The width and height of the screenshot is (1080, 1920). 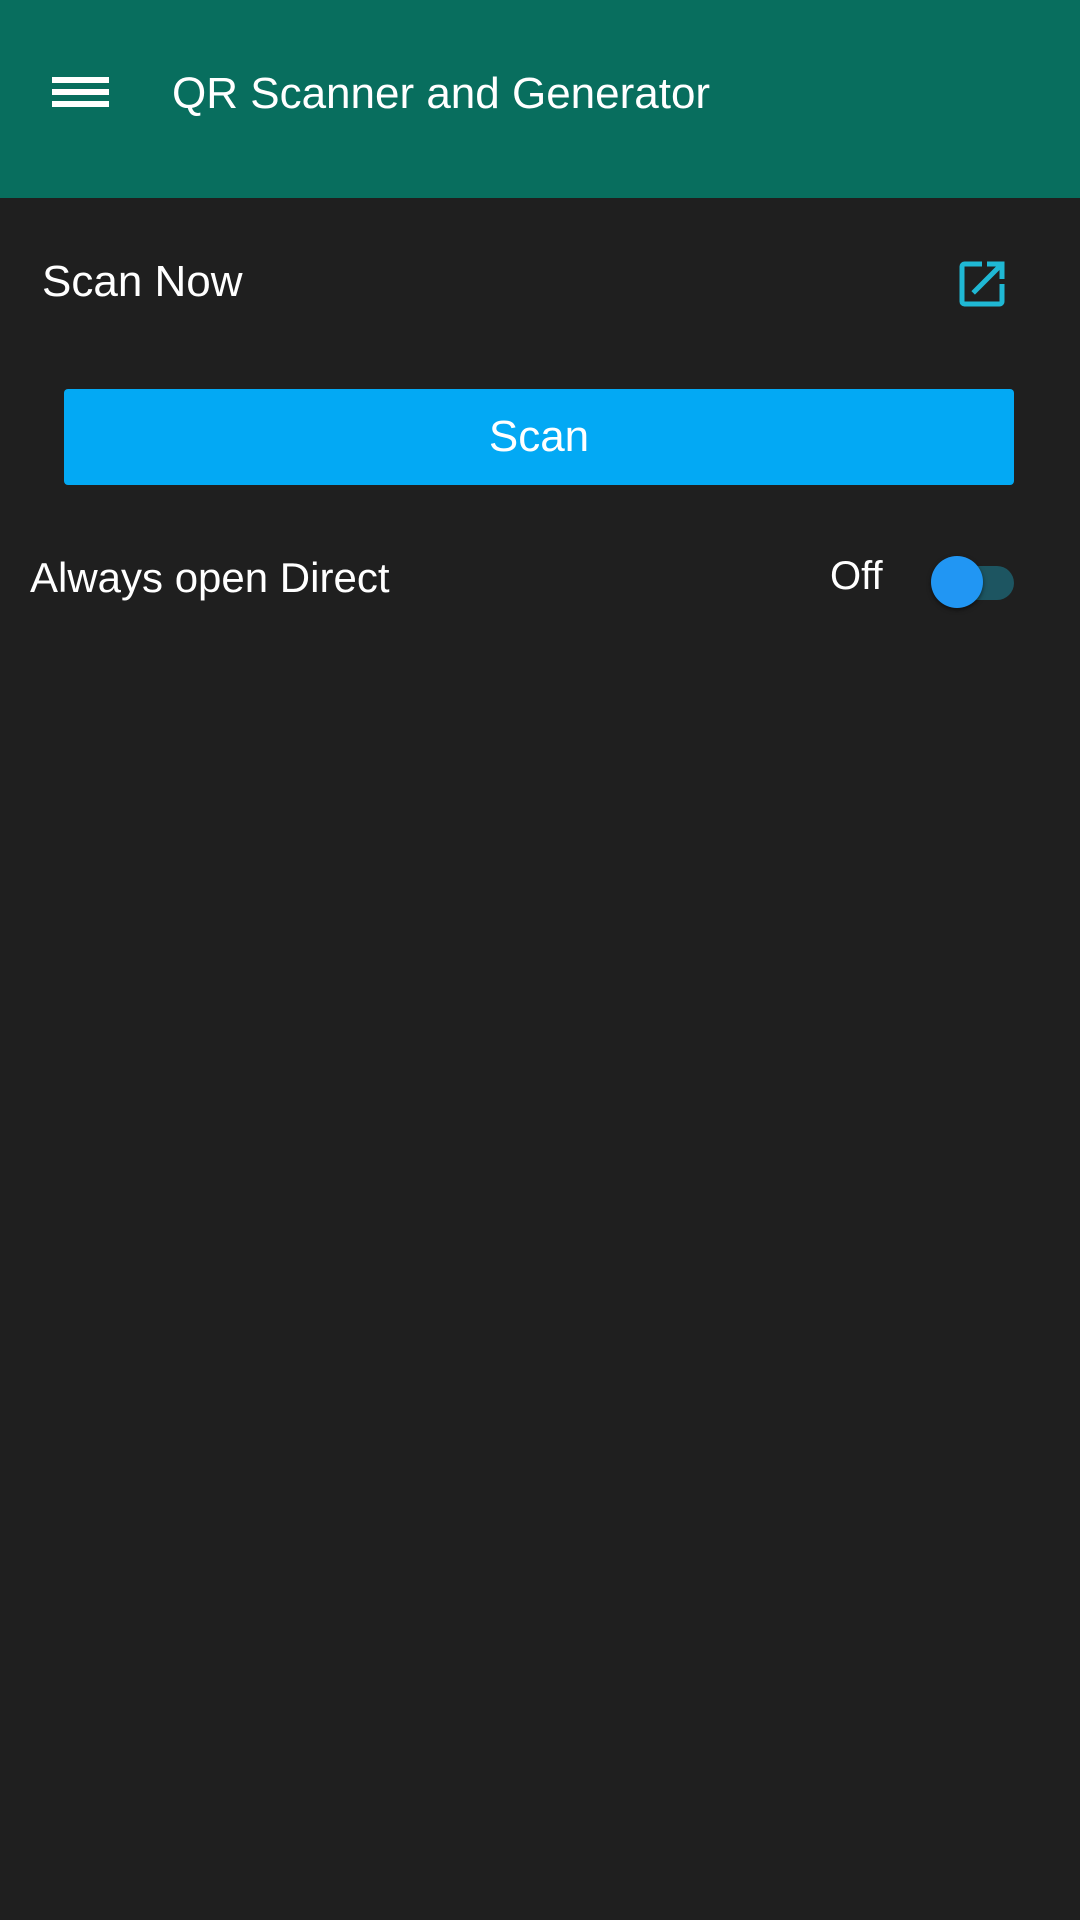 I want to click on open-in-new-icon, so click(x=982, y=284).